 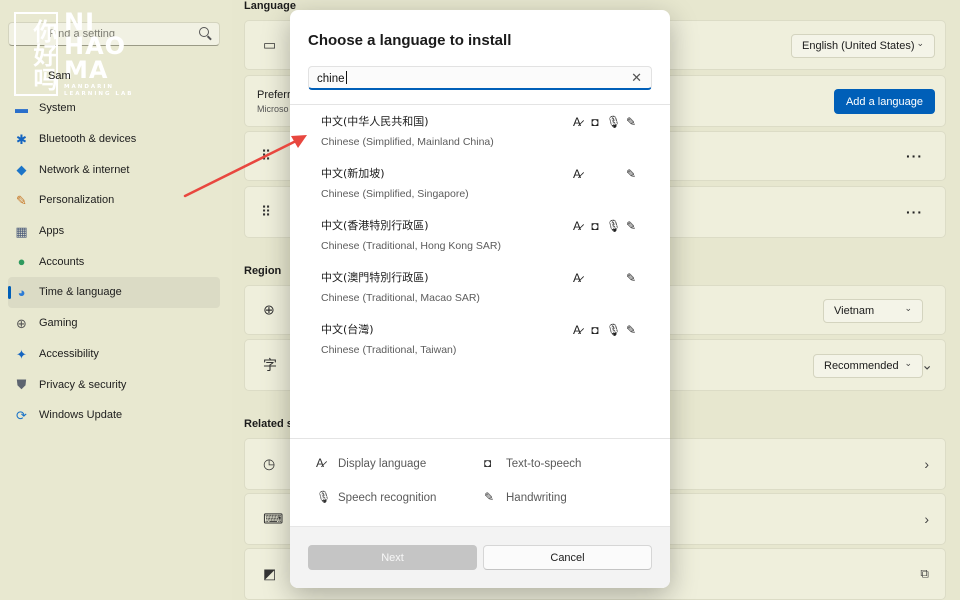 I want to click on add-language-button: Add a language, so click(x=884, y=101).